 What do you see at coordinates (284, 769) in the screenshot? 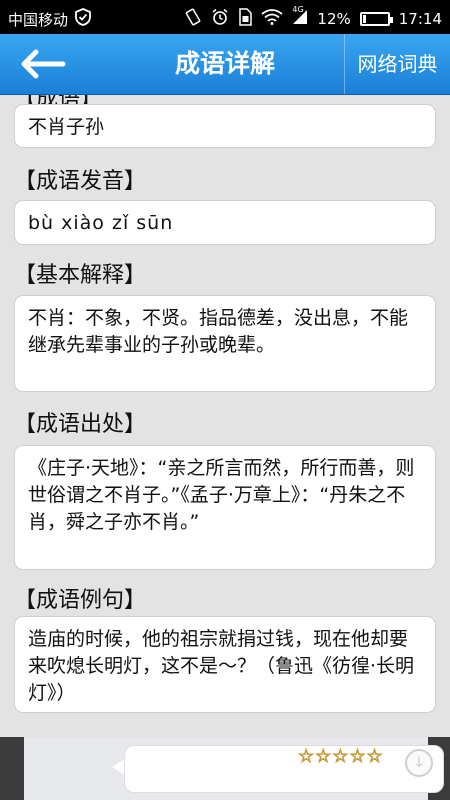
I see `ad-bubble` at bounding box center [284, 769].